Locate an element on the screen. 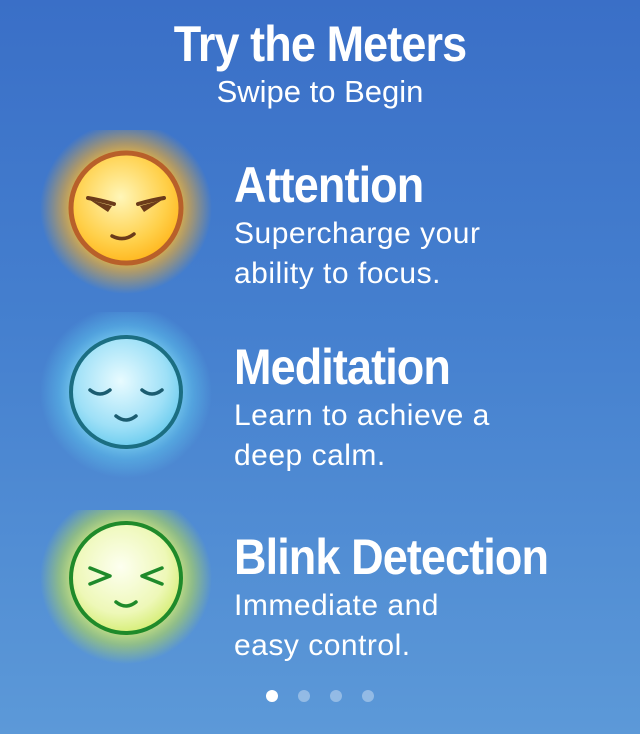 The image size is (640, 734). page-subtitle: Swipe to Begin is located at coordinates (320, 91).